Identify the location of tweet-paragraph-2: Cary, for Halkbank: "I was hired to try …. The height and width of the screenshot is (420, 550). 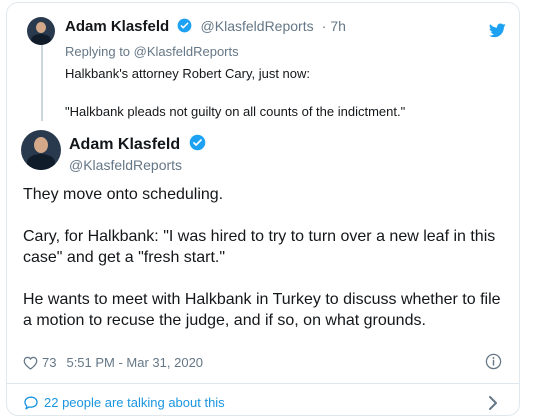
(259, 247).